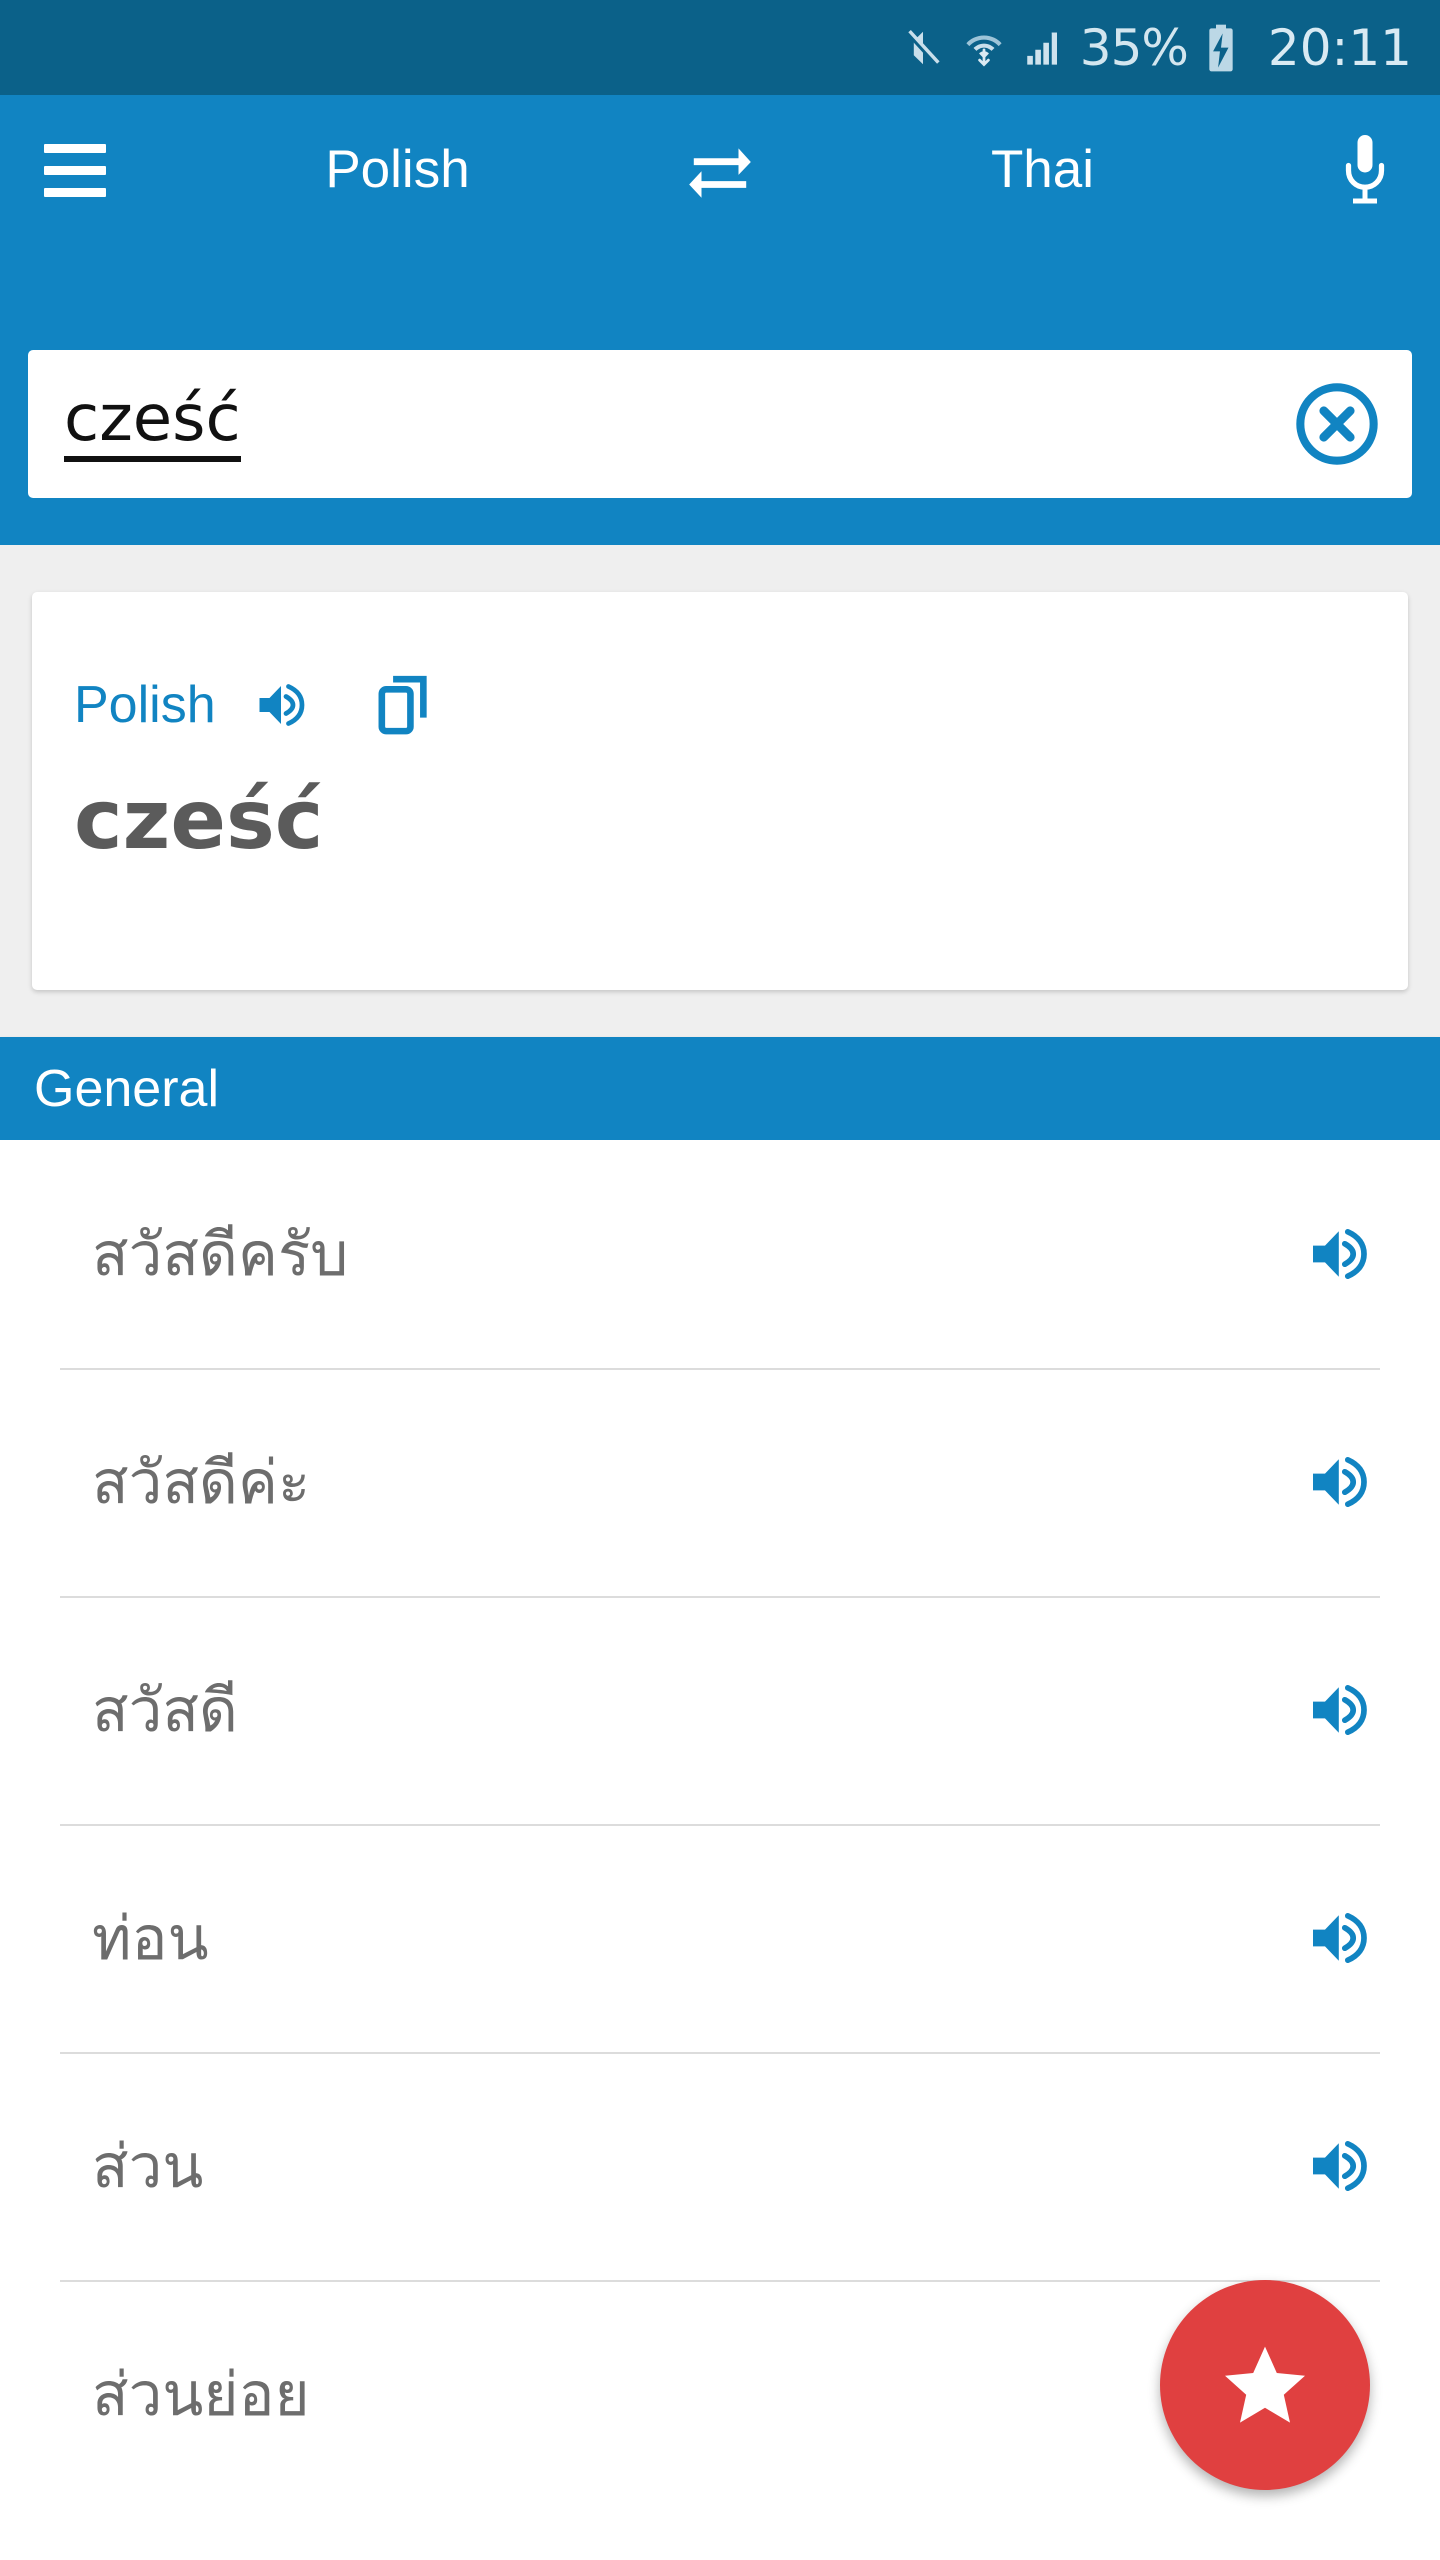  What do you see at coordinates (720, 1088) in the screenshot?
I see `section-header-general: General` at bounding box center [720, 1088].